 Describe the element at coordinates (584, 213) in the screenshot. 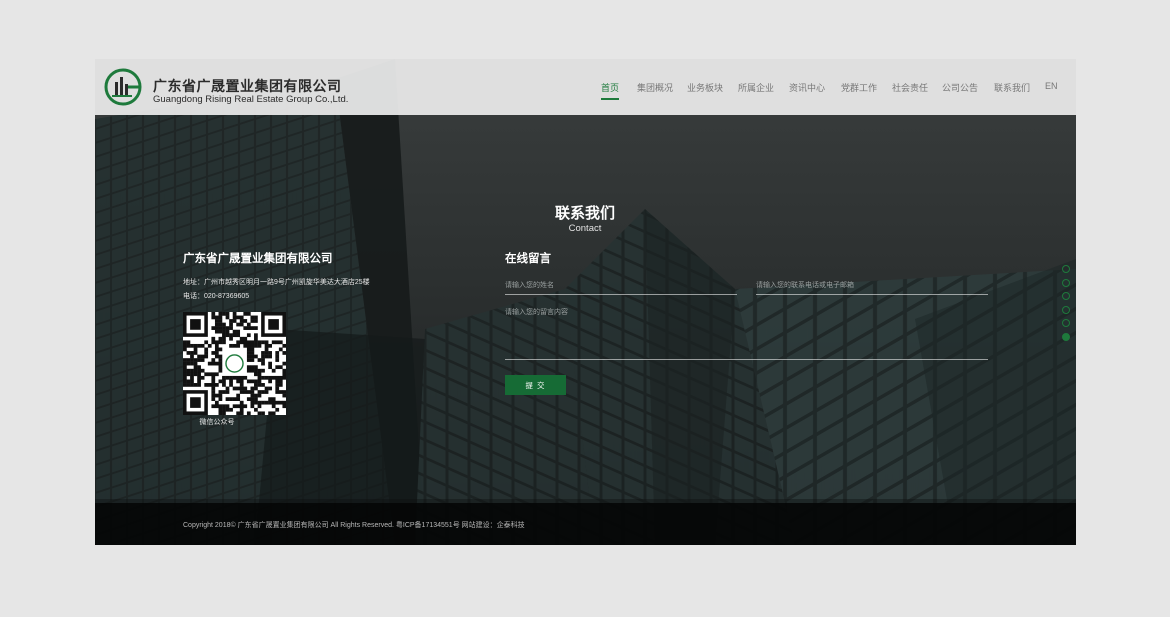

I see `section-title: 联系我们` at that location.